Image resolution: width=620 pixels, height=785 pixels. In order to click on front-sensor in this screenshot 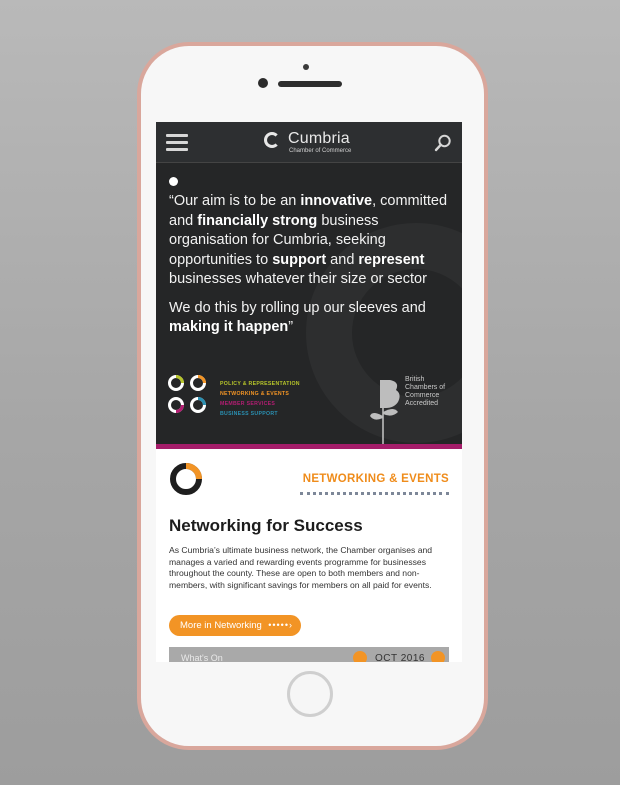, I will do `click(306, 67)`.